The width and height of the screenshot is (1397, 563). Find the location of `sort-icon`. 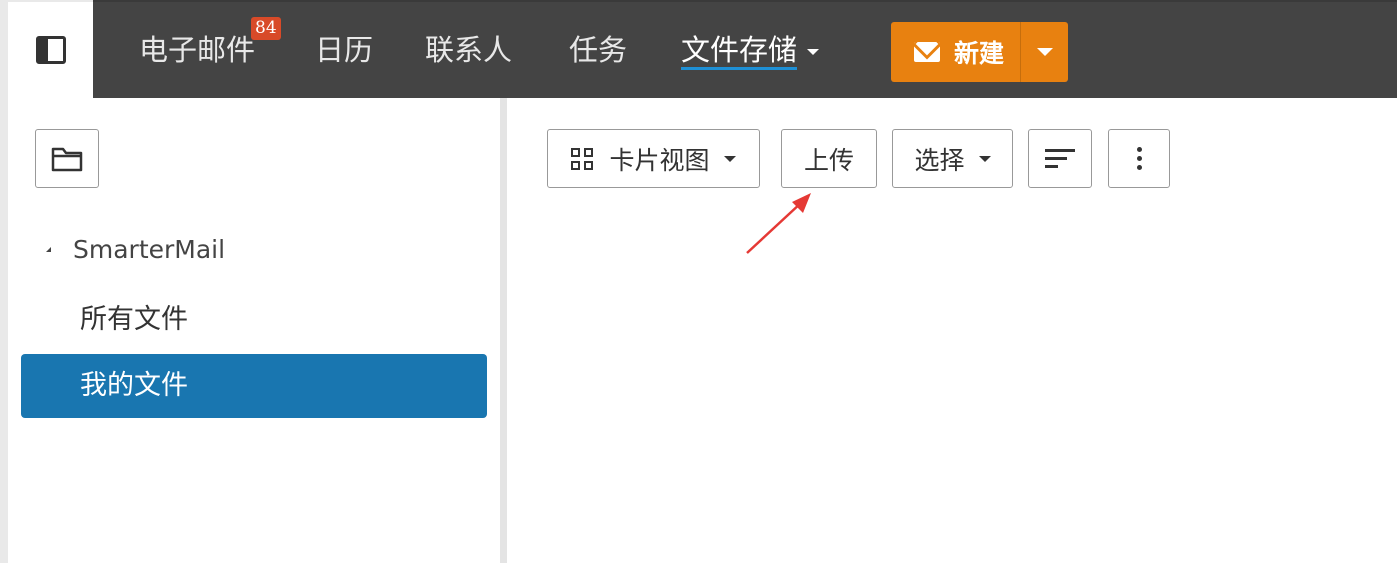

sort-icon is located at coordinates (1060, 158).